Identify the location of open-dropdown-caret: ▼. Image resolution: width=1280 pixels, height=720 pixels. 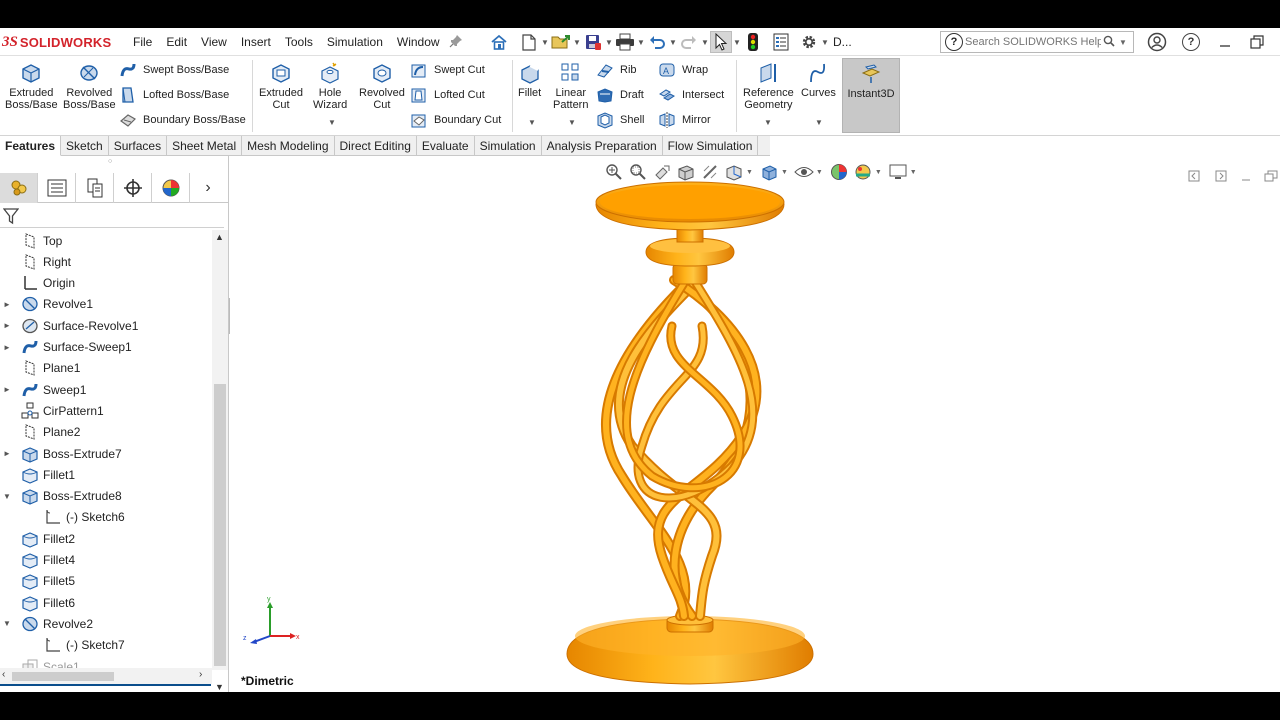
(577, 42).